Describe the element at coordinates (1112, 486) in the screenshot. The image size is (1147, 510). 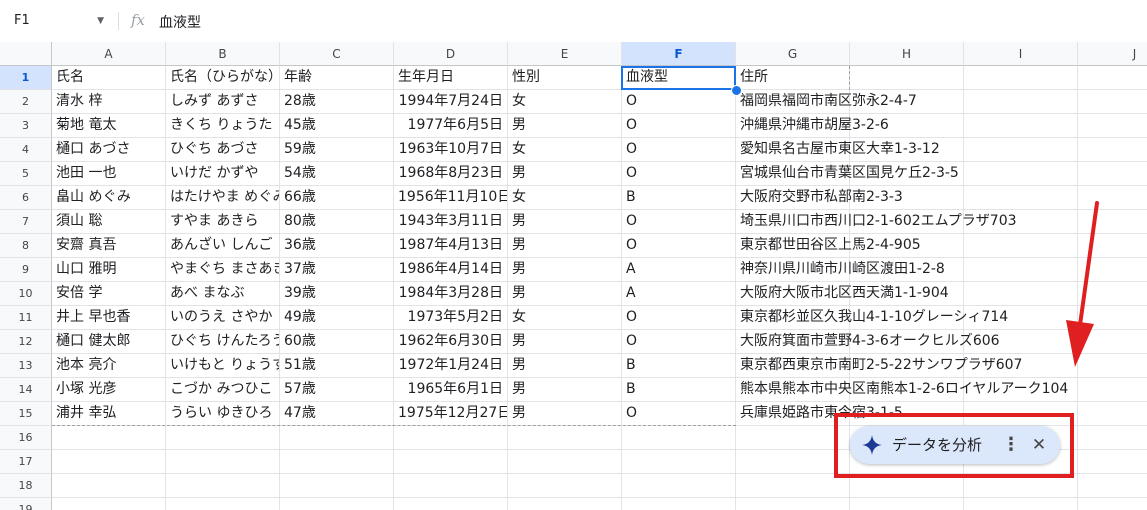
I see `cell-j18` at that location.